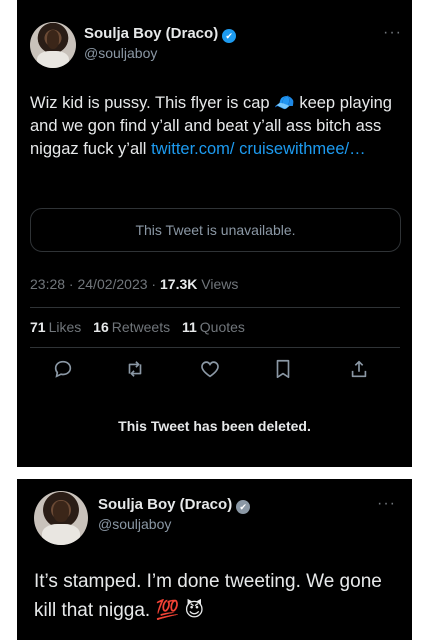 The image size is (426, 640). I want to click on tweet-deleted-notice: This Tweet has been deleted., so click(214, 426).